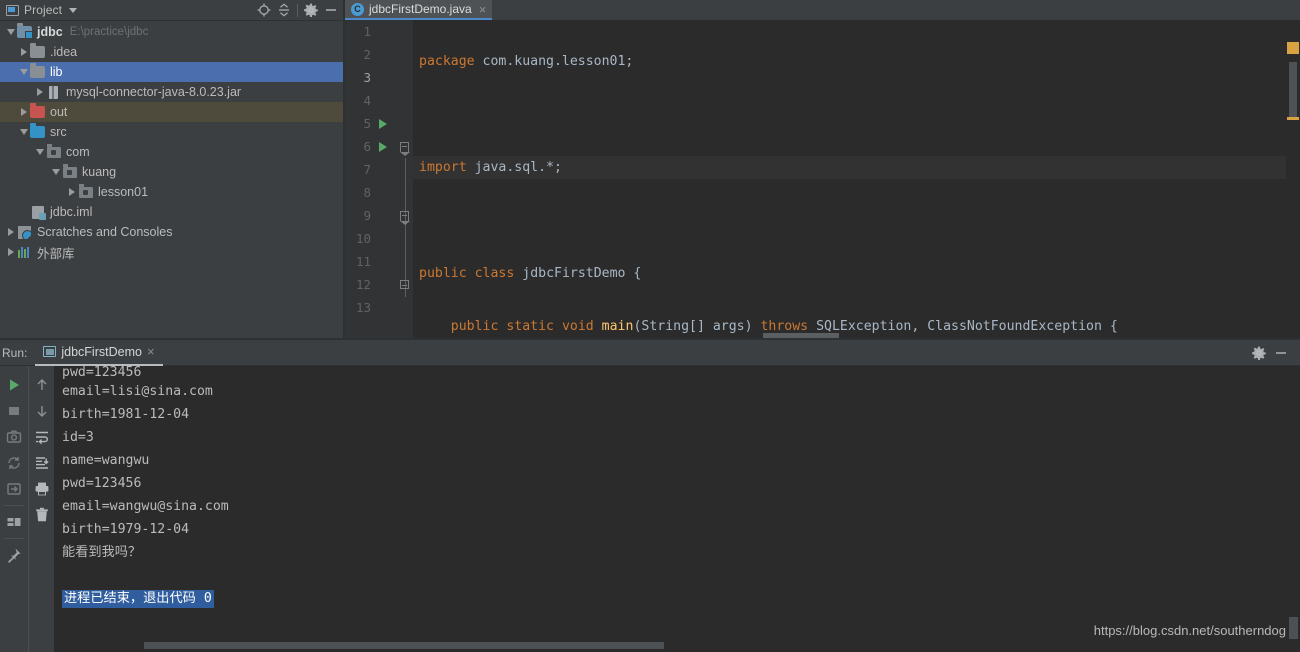 The height and width of the screenshot is (652, 1300). I want to click on tree-item-scratches-and-consoles: Scratches and Consoles, so click(172, 232).